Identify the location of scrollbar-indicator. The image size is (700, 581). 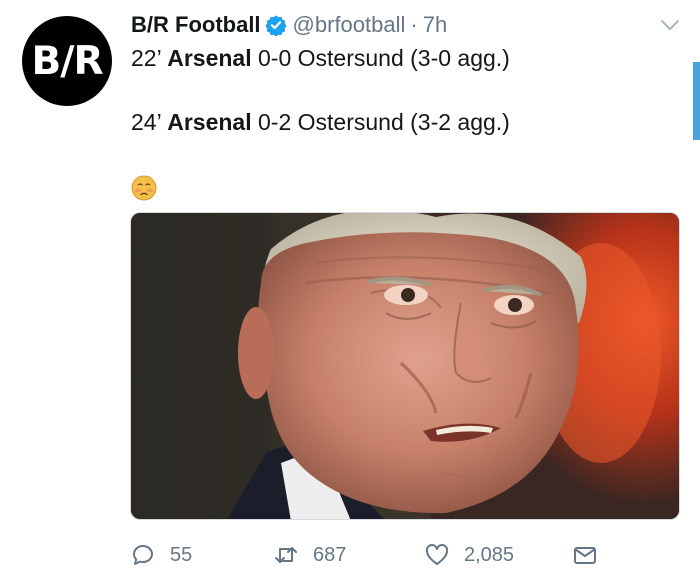
(696, 101).